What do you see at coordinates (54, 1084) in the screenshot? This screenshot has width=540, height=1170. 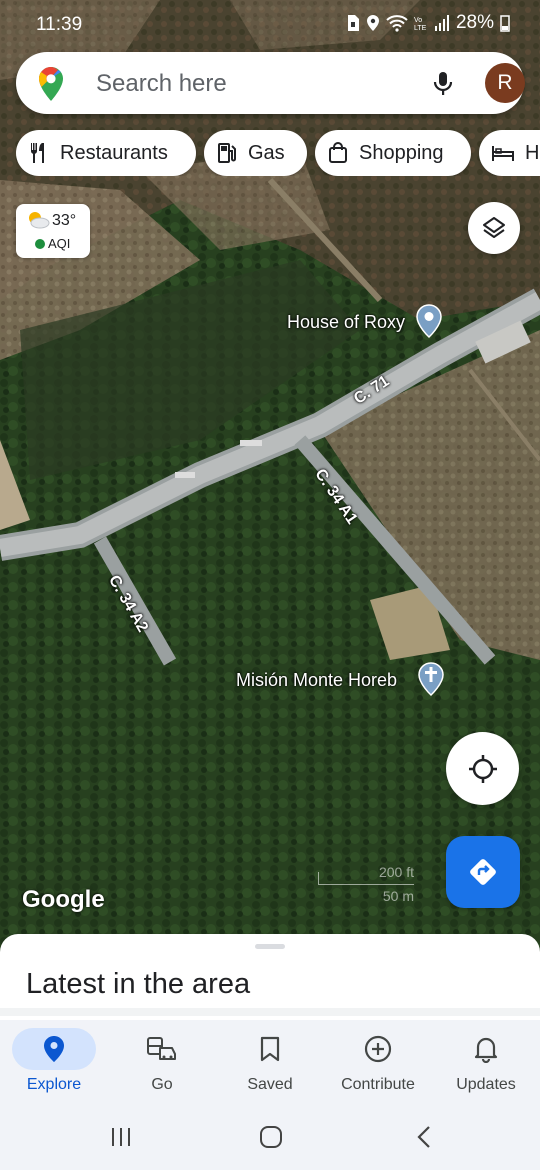 I see `nav-label: Explore` at bounding box center [54, 1084].